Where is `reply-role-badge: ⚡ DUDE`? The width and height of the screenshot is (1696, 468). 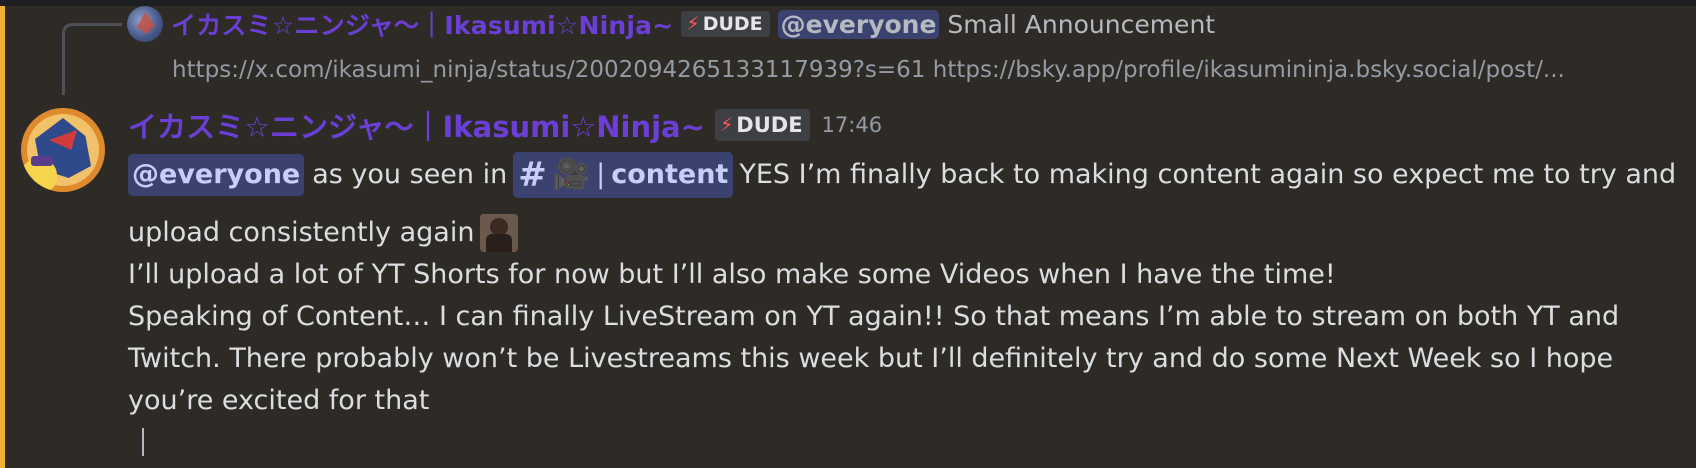
reply-role-badge: ⚡ DUDE is located at coordinates (725, 24).